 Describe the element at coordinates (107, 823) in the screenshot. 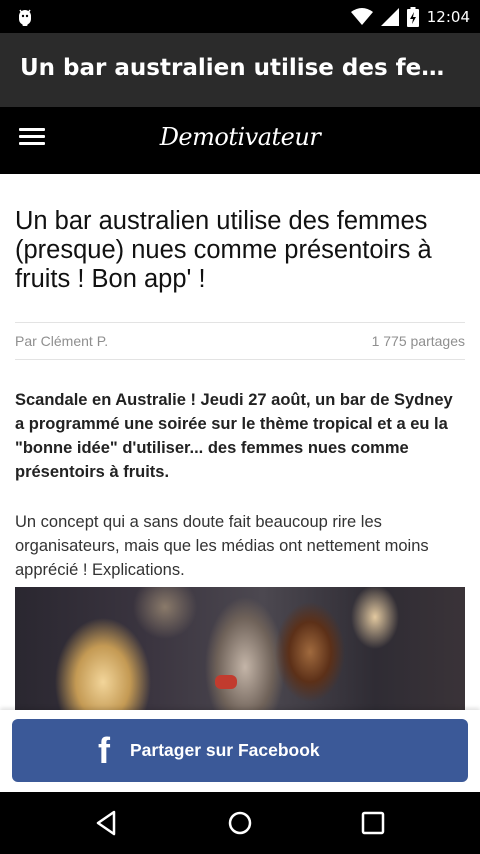

I see `back-icon` at that location.